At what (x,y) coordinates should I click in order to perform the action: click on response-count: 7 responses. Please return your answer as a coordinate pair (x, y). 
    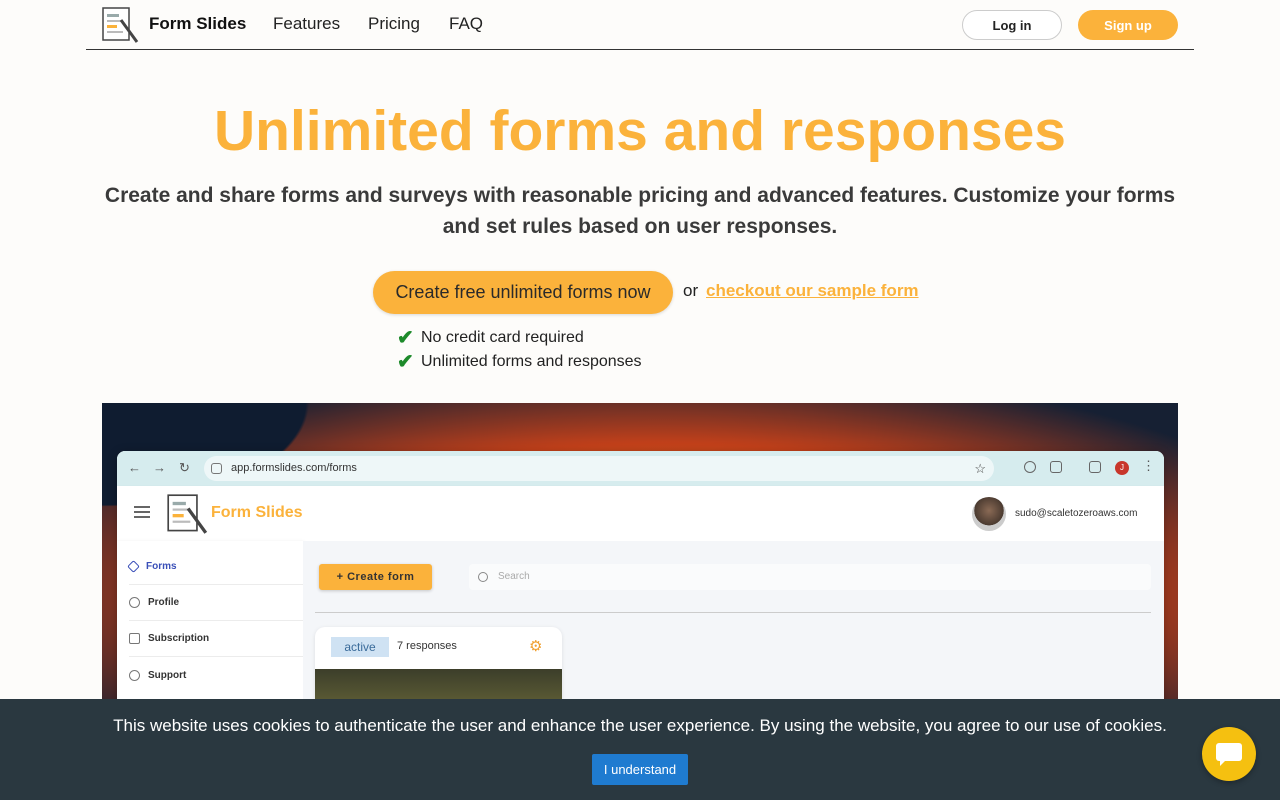
    Looking at the image, I should click on (427, 646).